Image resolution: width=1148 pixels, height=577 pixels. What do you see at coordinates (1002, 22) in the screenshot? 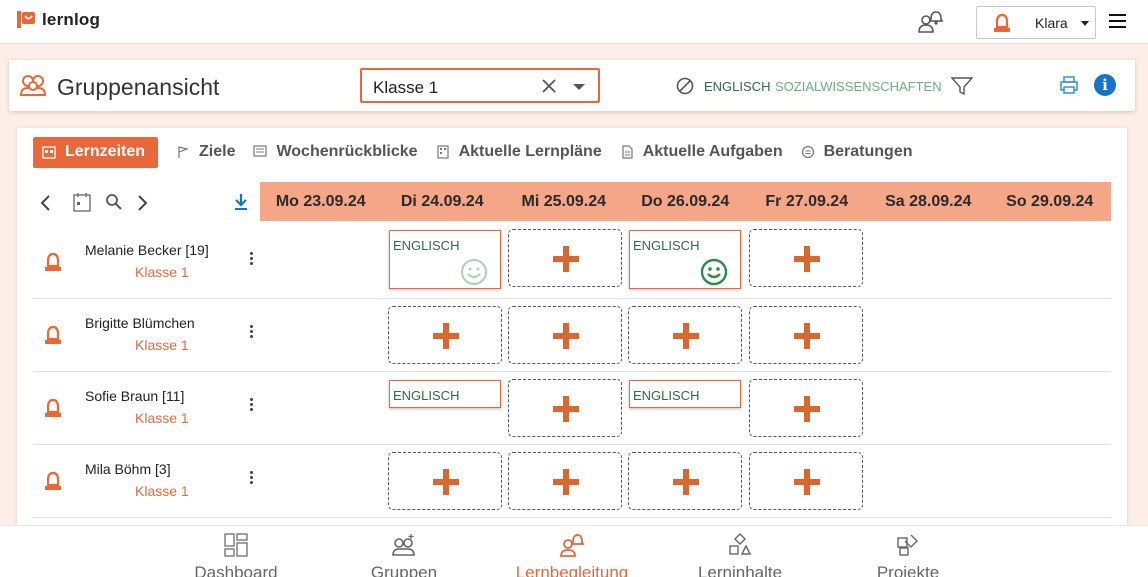
I see `user-avatar-icon` at bounding box center [1002, 22].